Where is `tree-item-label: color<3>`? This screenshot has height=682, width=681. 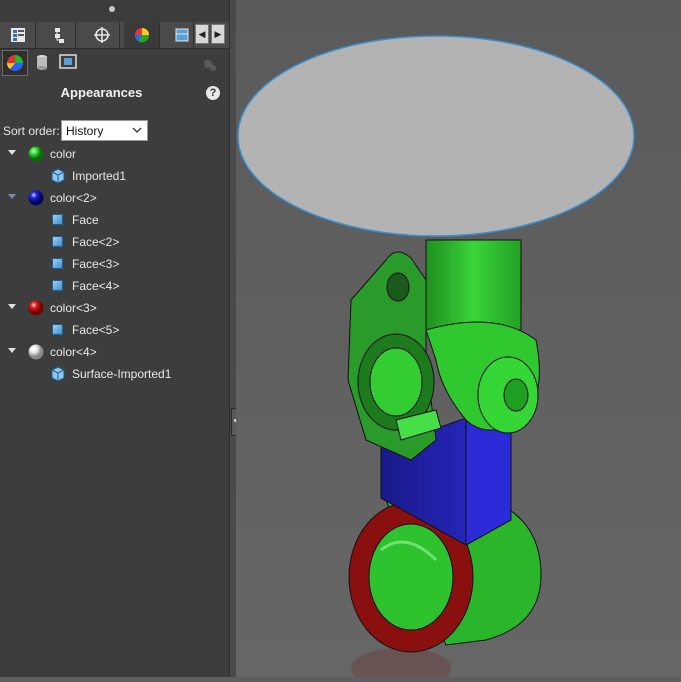 tree-item-label: color<3> is located at coordinates (73, 308).